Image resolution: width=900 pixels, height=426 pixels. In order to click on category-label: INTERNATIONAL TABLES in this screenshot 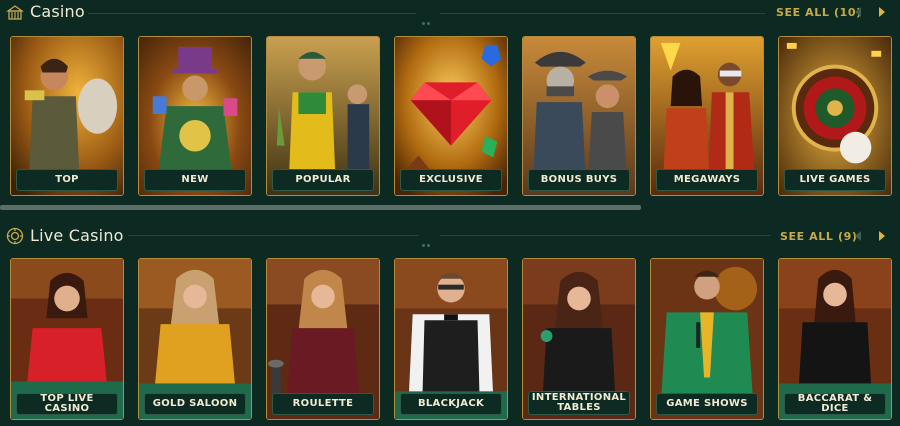, I will do `click(579, 403)`.